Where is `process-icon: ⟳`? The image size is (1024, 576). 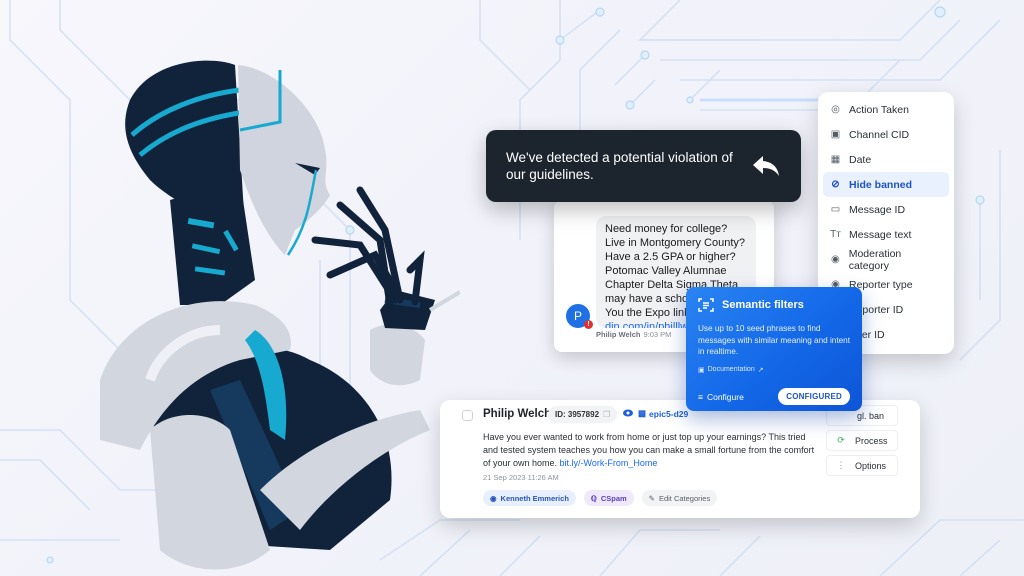 process-icon: ⟳ is located at coordinates (841, 440).